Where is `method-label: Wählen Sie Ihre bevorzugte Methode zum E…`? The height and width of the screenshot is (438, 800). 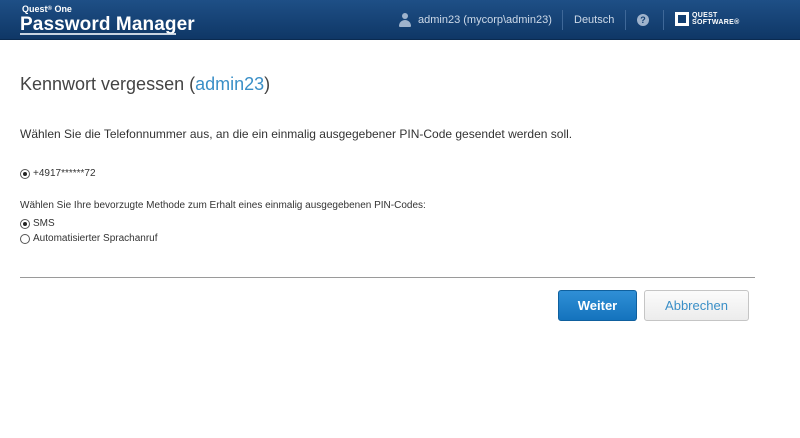 method-label: Wählen Sie Ihre bevorzugte Methode zum E… is located at coordinates (223, 205).